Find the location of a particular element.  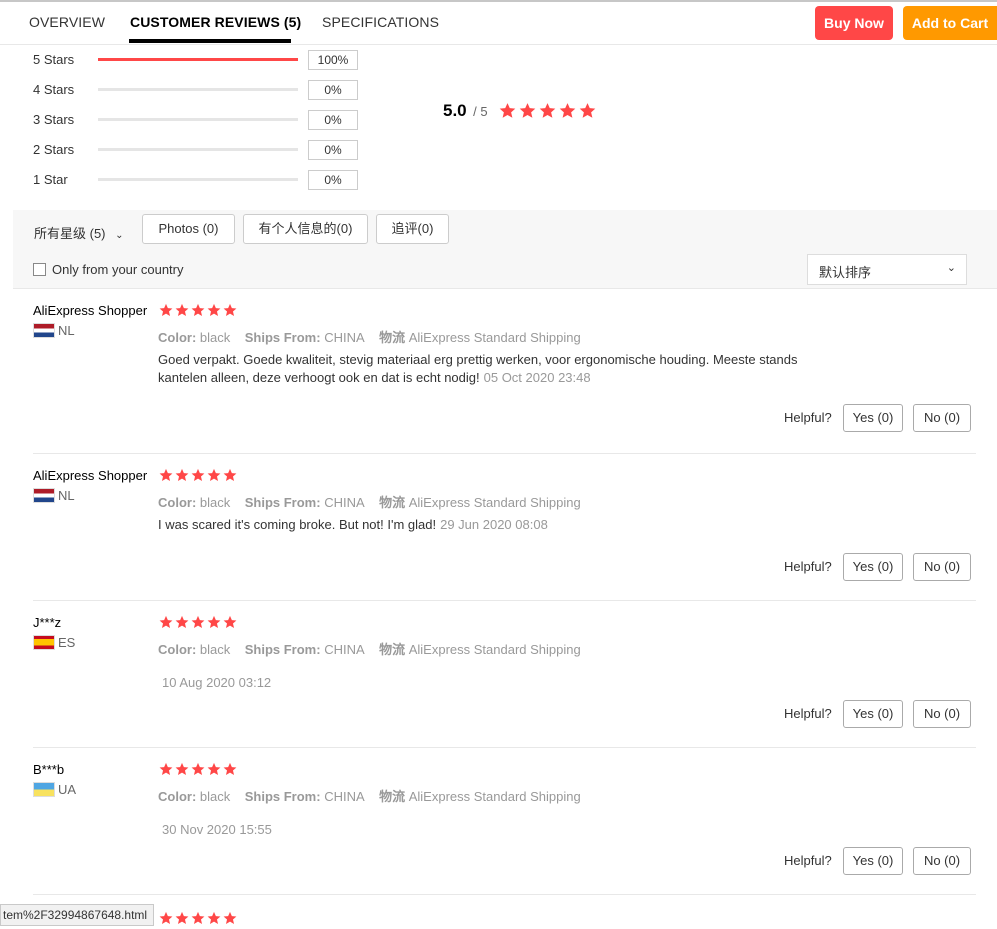

rating-bar-fill is located at coordinates (198, 59).